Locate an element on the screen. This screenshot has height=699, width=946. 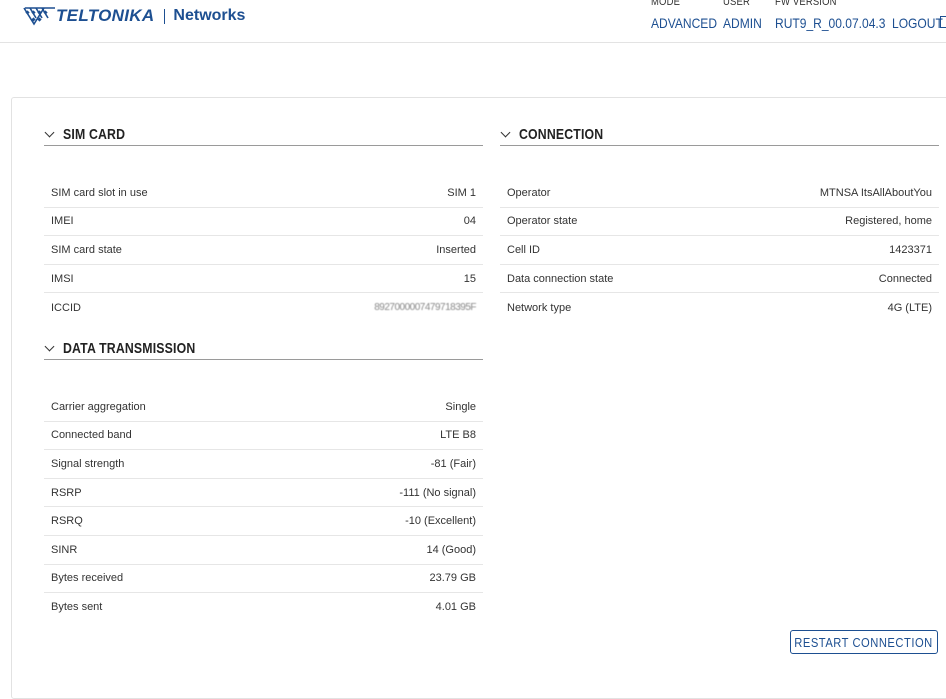
table-row: SIM card state Inserted is located at coordinates (263, 250).